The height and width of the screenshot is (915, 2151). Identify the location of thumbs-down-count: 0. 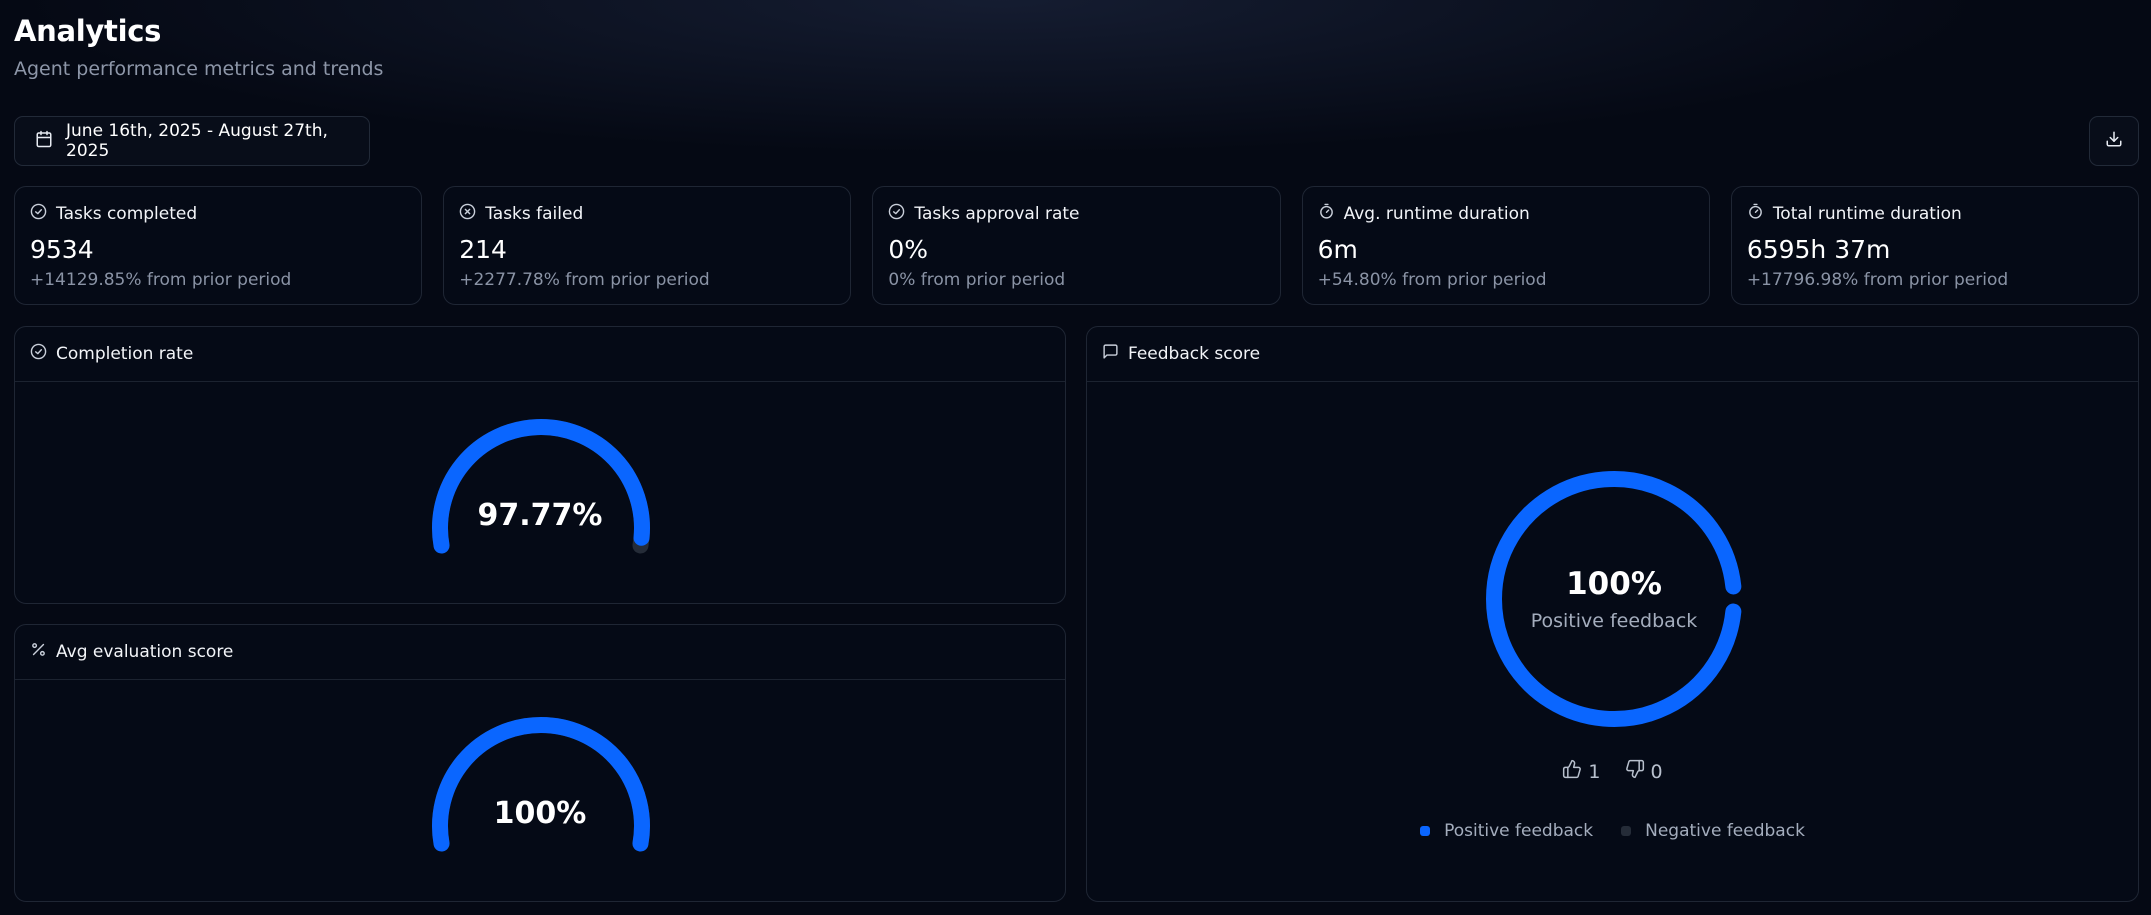
(1644, 771).